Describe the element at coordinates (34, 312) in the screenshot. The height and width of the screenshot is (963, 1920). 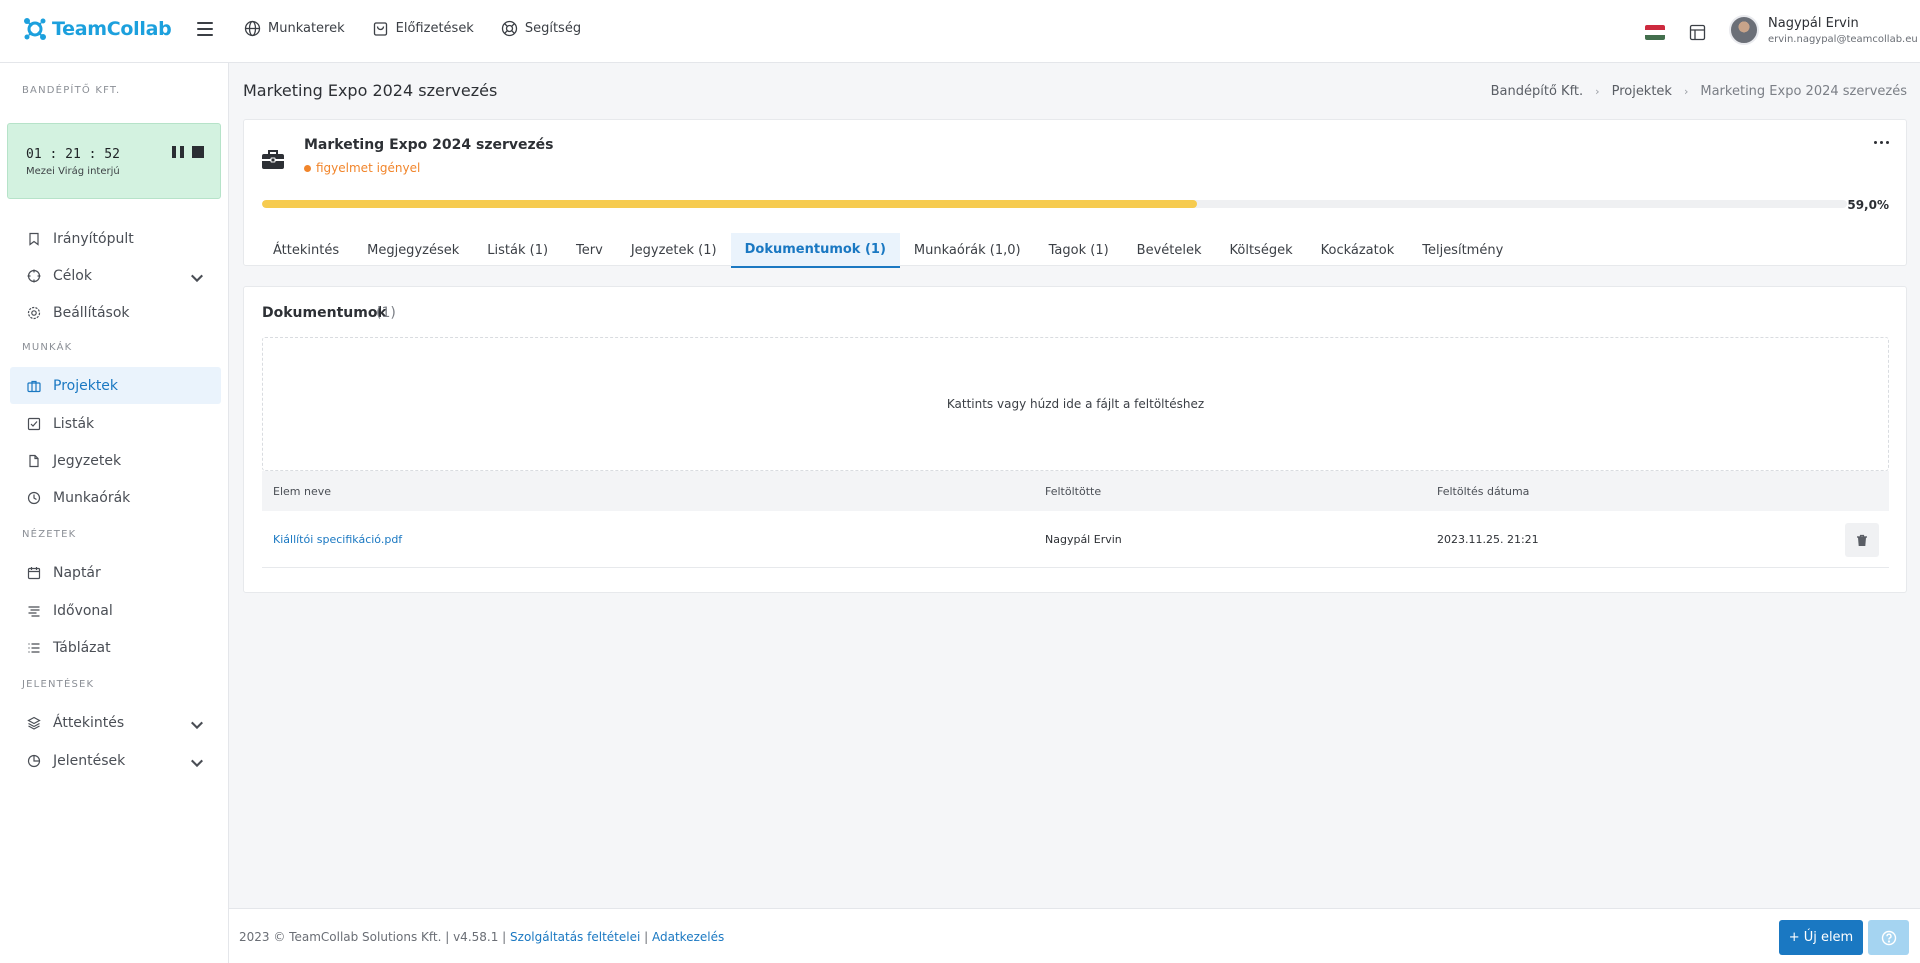
I see `gear-icon` at that location.